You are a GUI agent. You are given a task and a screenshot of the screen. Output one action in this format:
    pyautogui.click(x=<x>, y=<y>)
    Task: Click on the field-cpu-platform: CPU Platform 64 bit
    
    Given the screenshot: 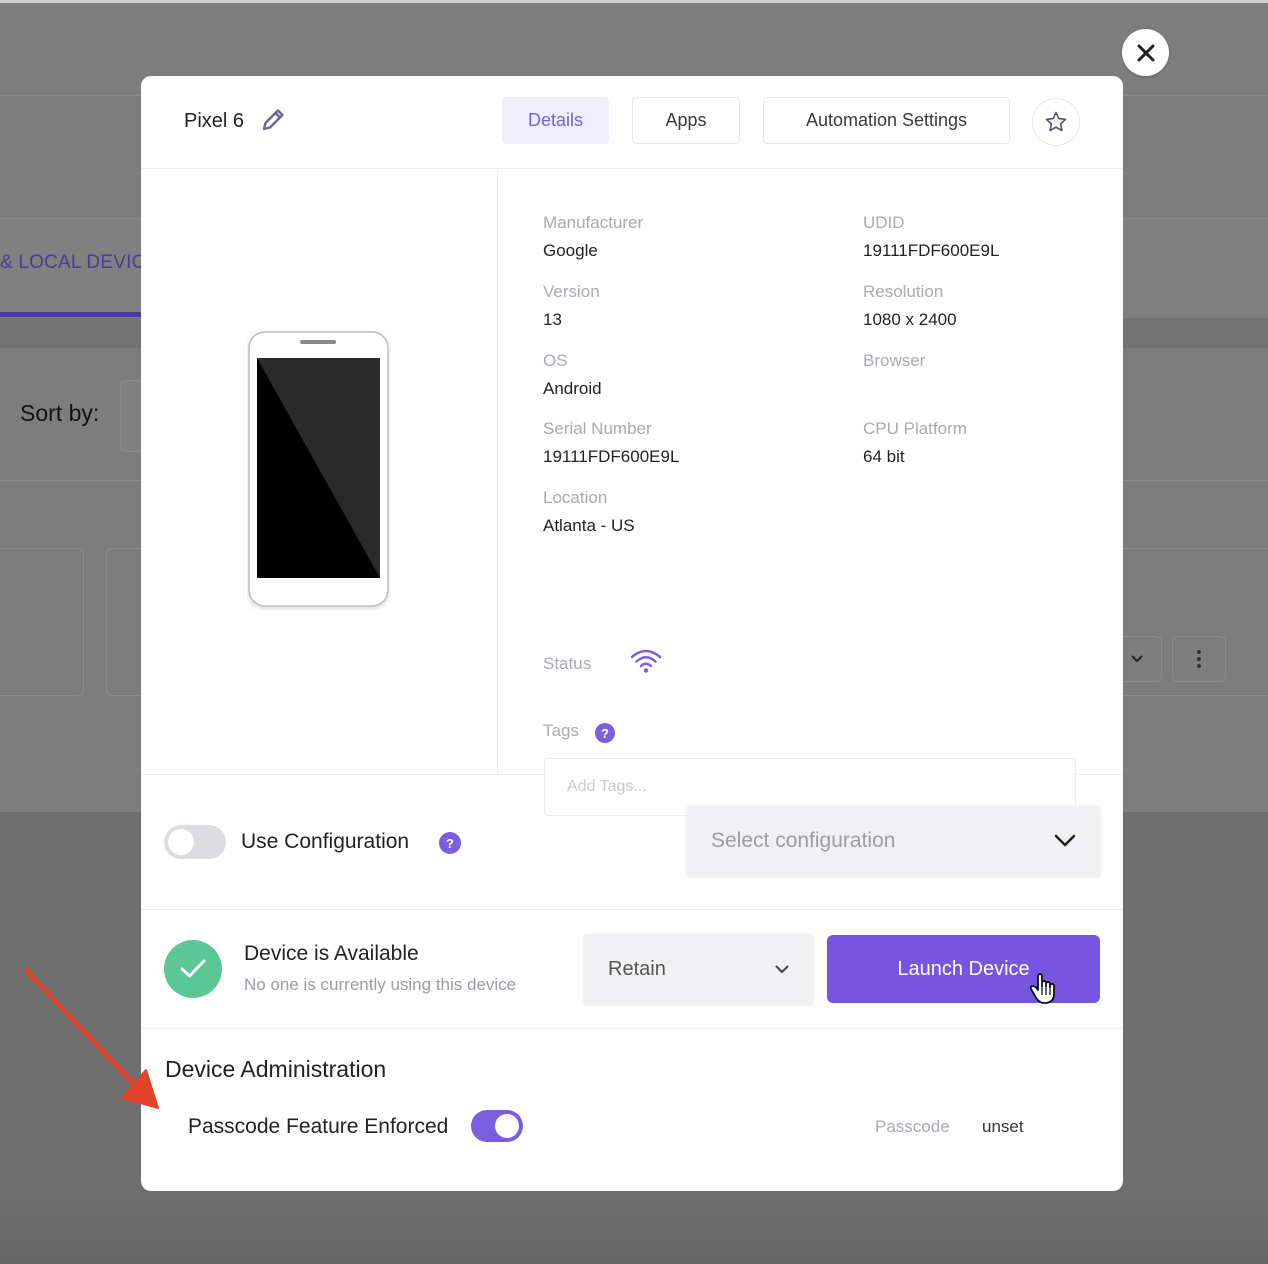 What is the action you would take?
    pyautogui.click(x=915, y=443)
    